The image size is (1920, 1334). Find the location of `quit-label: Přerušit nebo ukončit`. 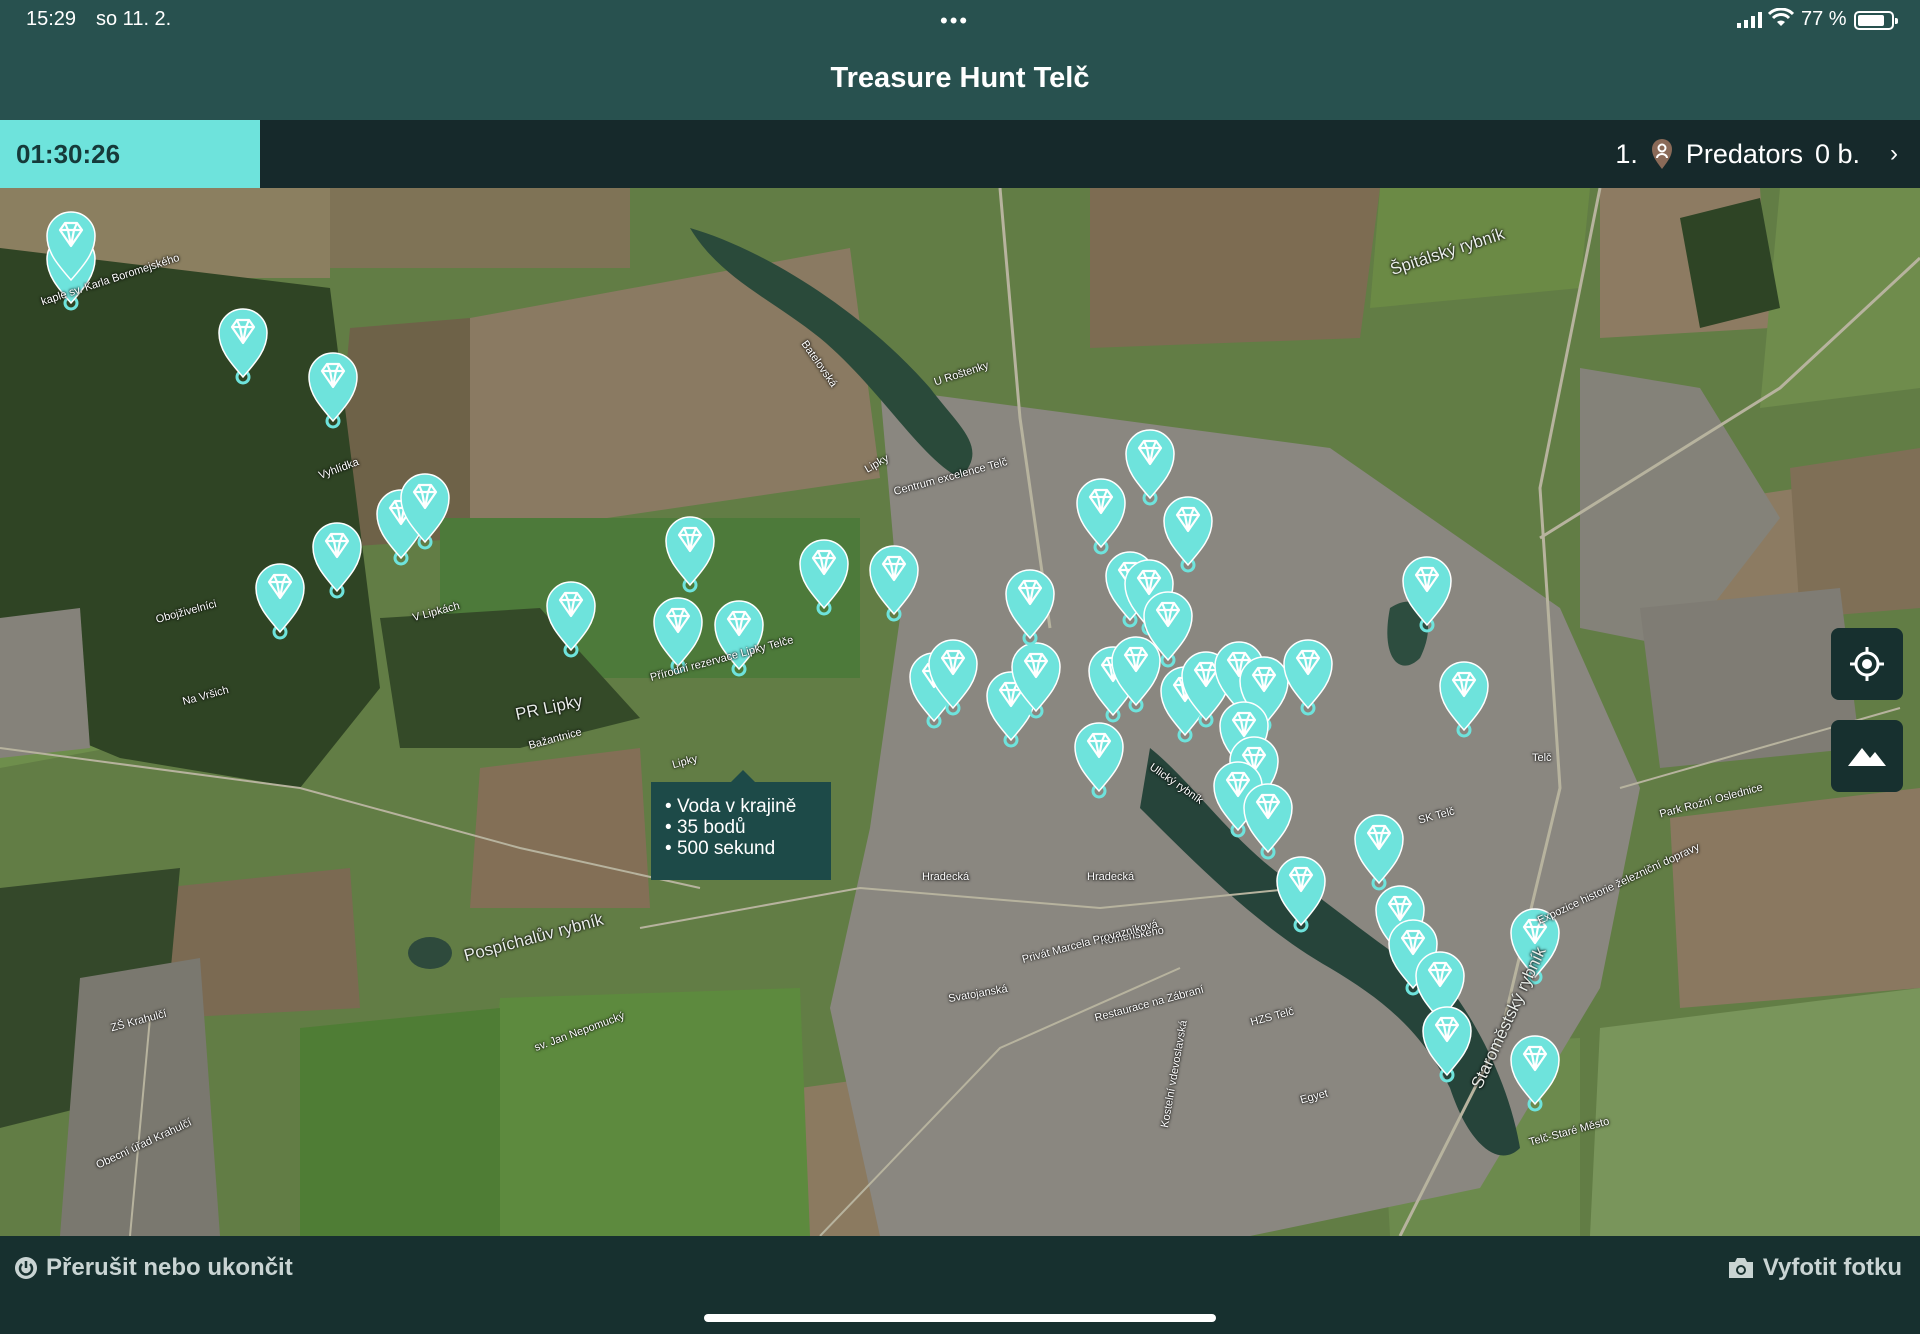

quit-label: Přerušit nebo ukončit is located at coordinates (169, 1267).